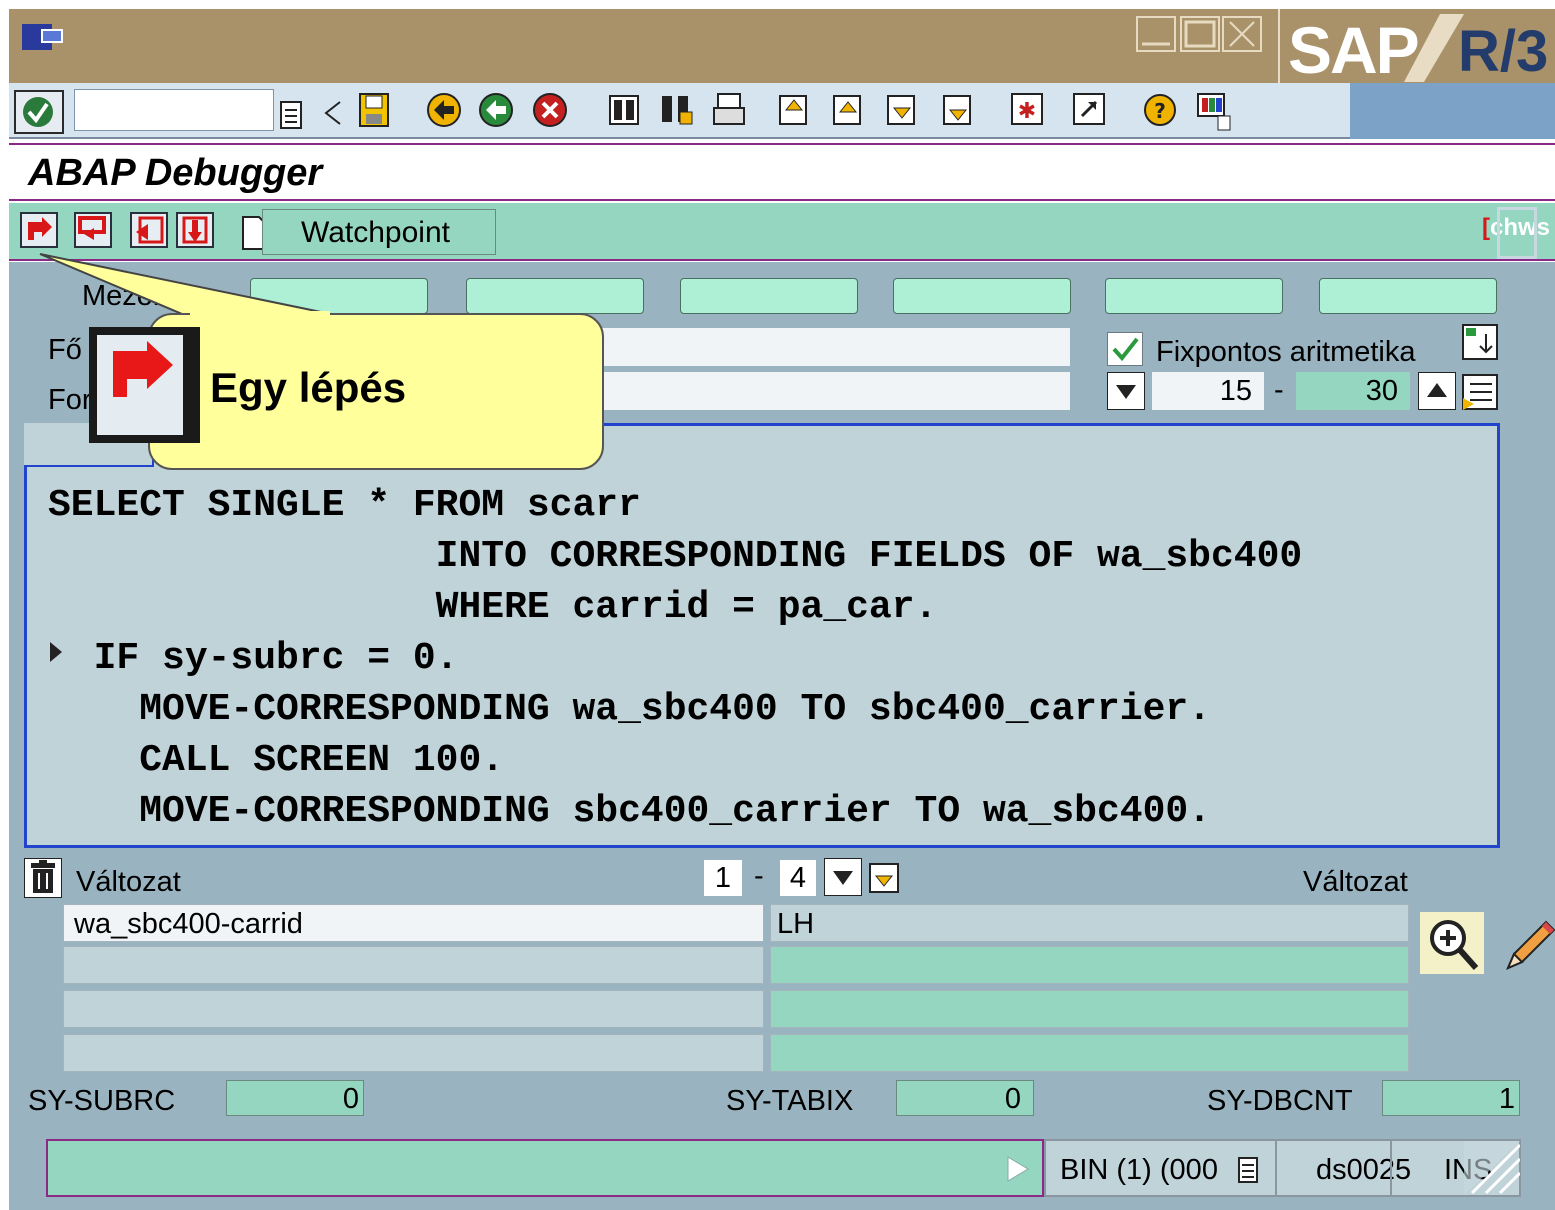  Describe the element at coordinates (175, 173) in the screenshot. I see `screen-title: ABAP Debugger` at that location.